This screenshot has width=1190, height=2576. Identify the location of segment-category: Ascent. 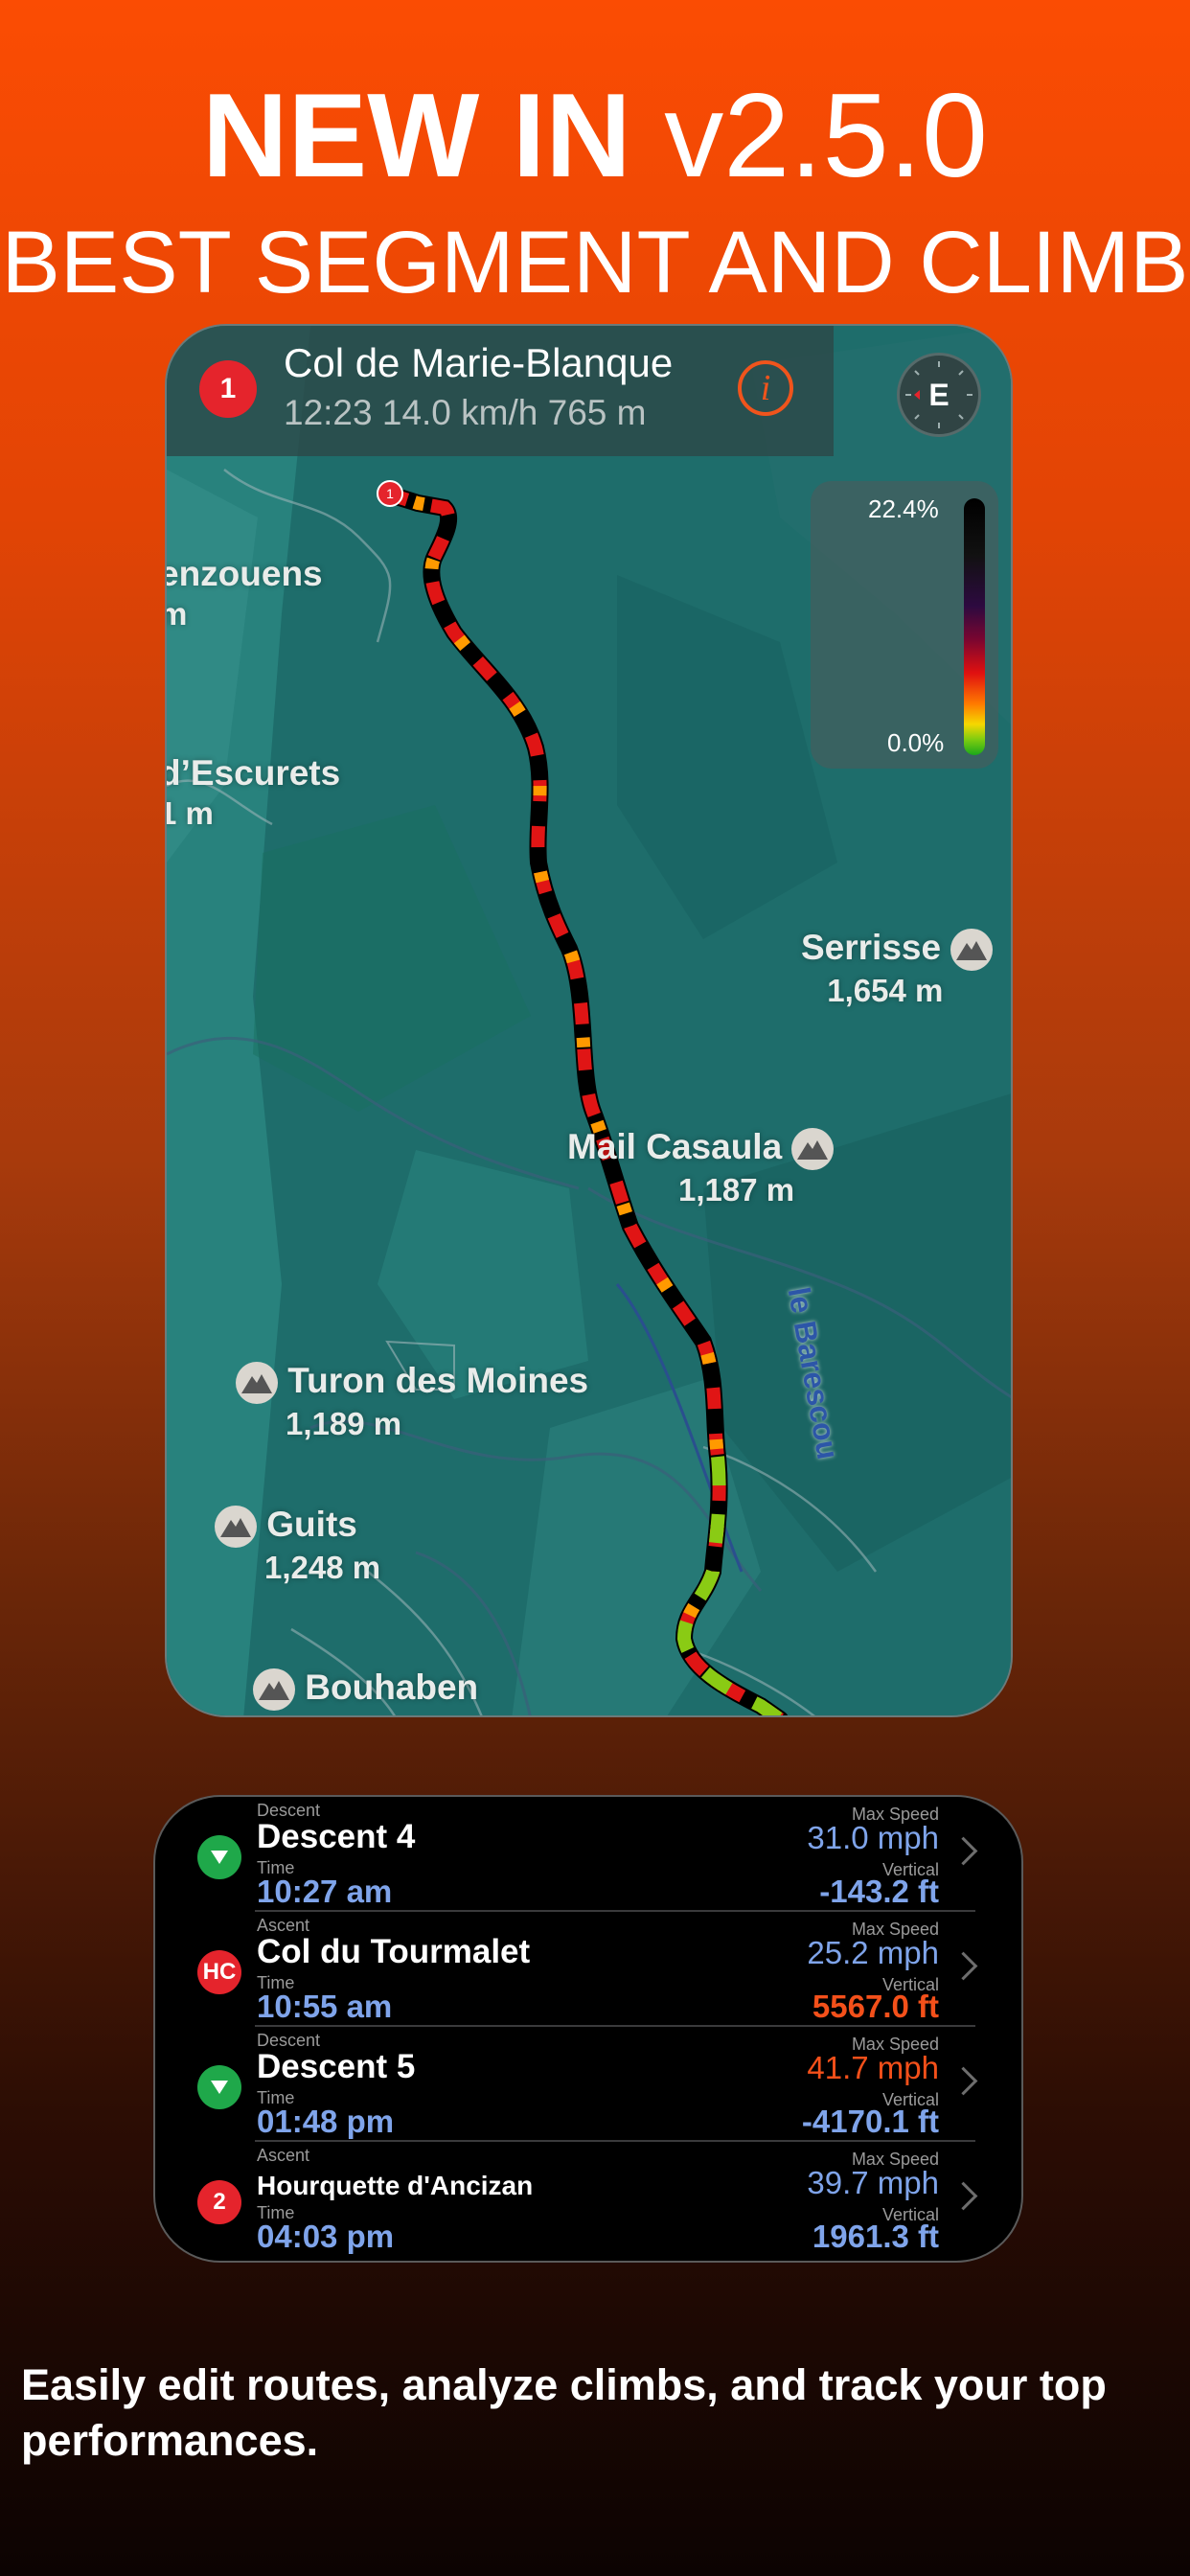
(284, 2156).